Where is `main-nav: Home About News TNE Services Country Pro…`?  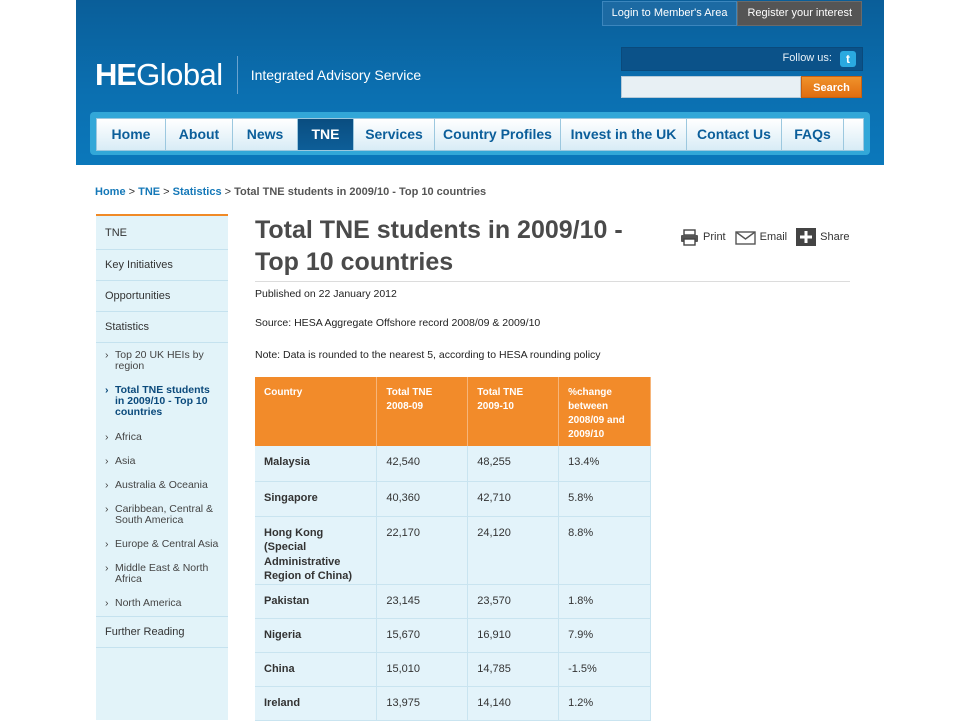 main-nav: Home About News TNE Services Country Pro… is located at coordinates (480, 133).